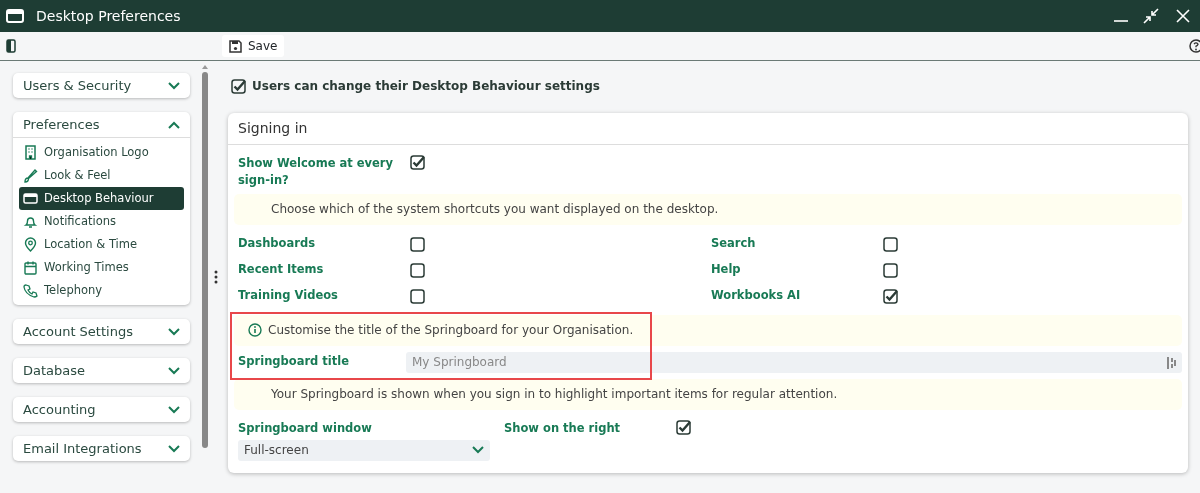  Describe the element at coordinates (108, 16) in the screenshot. I see `window-title: Desktop Preferences` at that location.